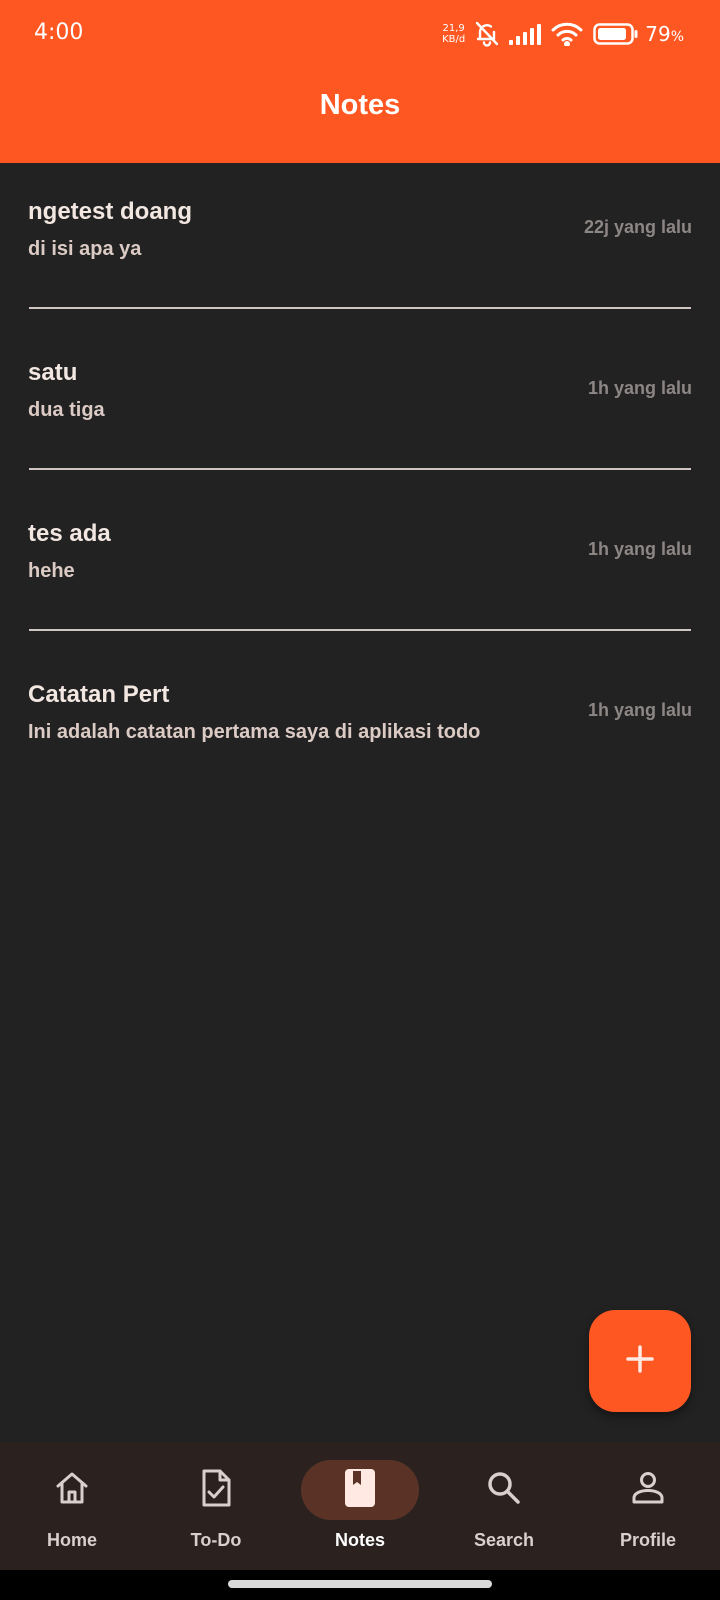 Image resolution: width=720 pixels, height=1600 pixels. I want to click on note-body: dua tiga, so click(66, 410).